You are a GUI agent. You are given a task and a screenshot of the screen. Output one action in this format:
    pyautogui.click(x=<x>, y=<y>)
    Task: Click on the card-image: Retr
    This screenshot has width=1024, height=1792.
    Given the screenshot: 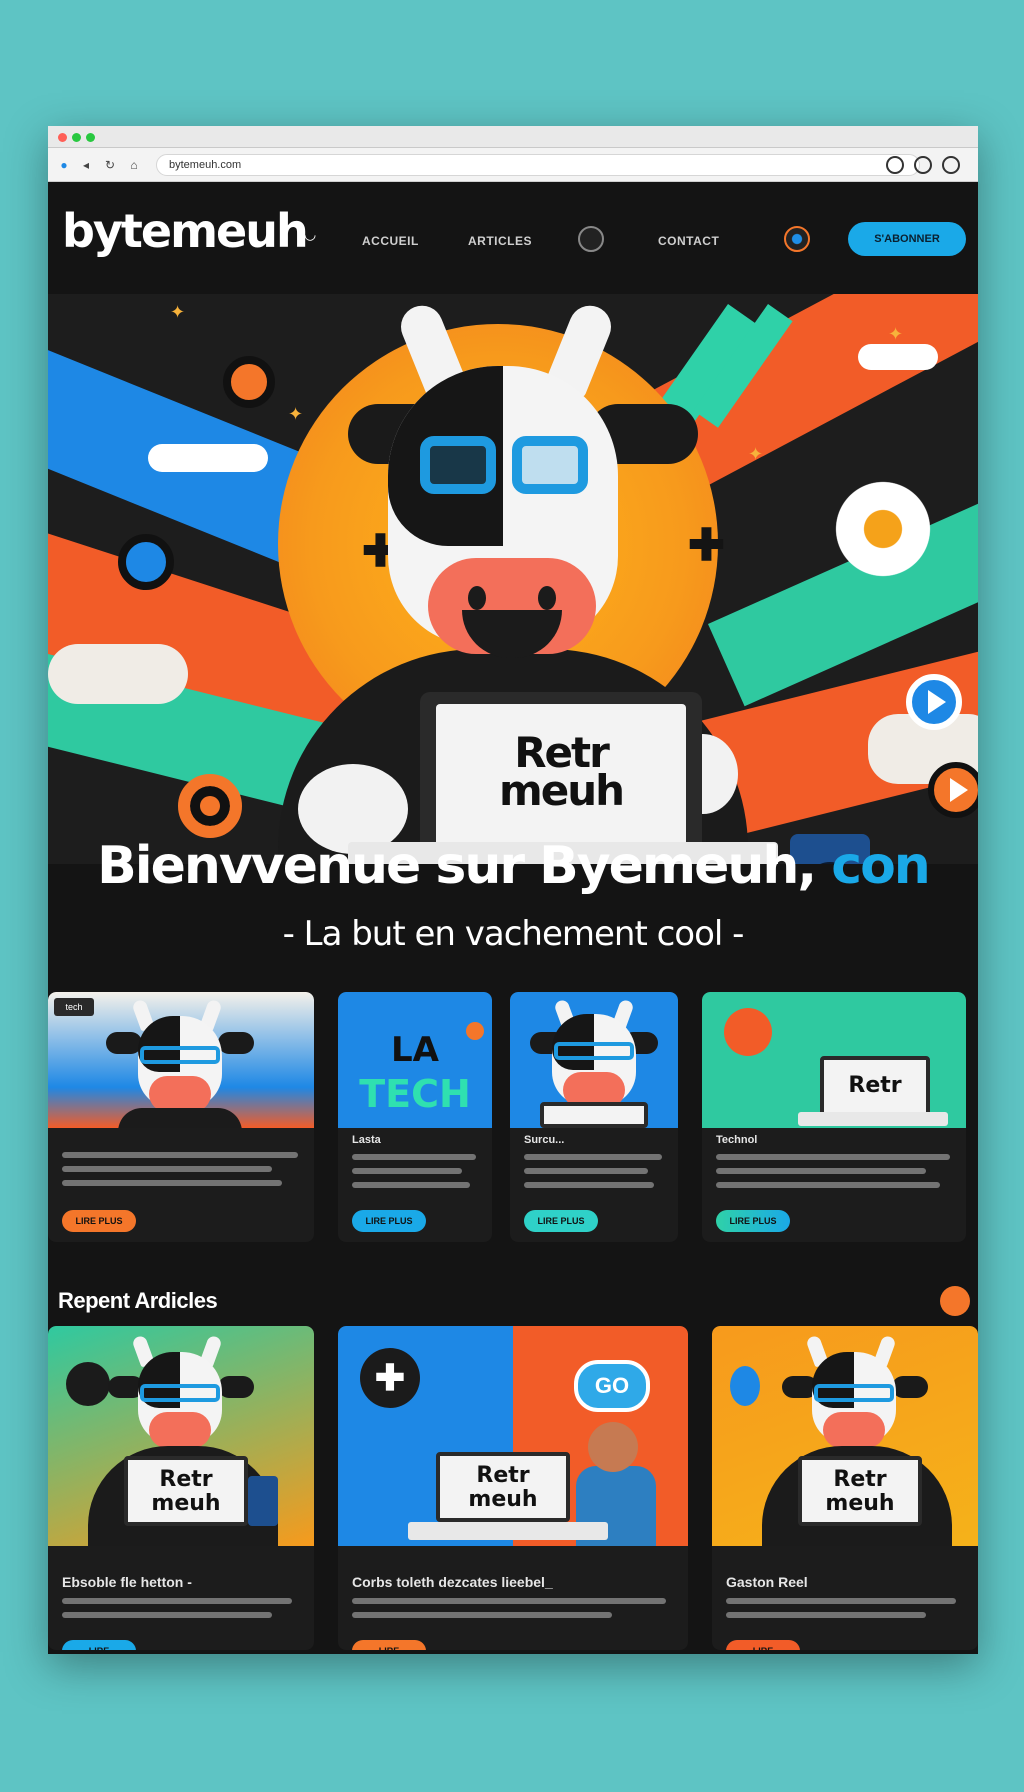 What is the action you would take?
    pyautogui.click(x=834, y=1060)
    